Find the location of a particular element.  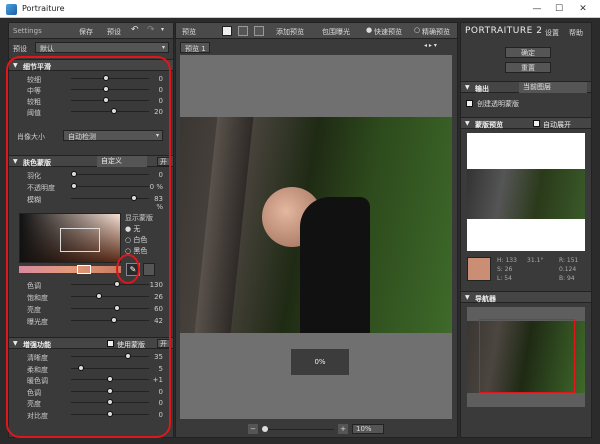

navigator-title: 导航器 is located at coordinates (485, 299).